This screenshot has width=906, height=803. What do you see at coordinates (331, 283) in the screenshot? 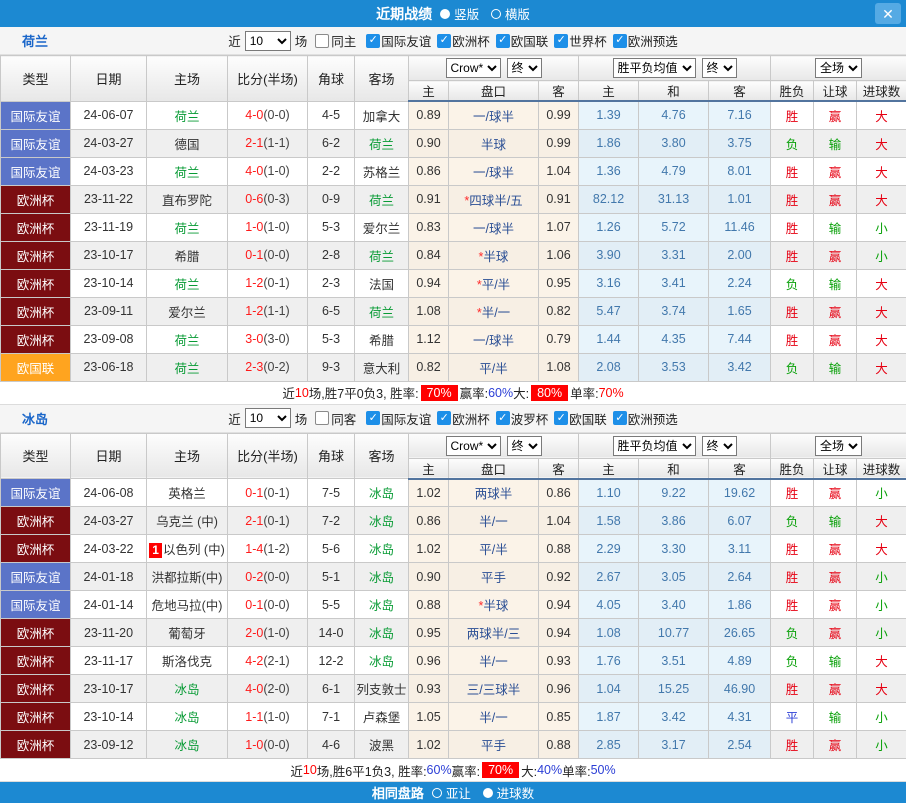
I see `col-corners: 2-3` at bounding box center [331, 283].